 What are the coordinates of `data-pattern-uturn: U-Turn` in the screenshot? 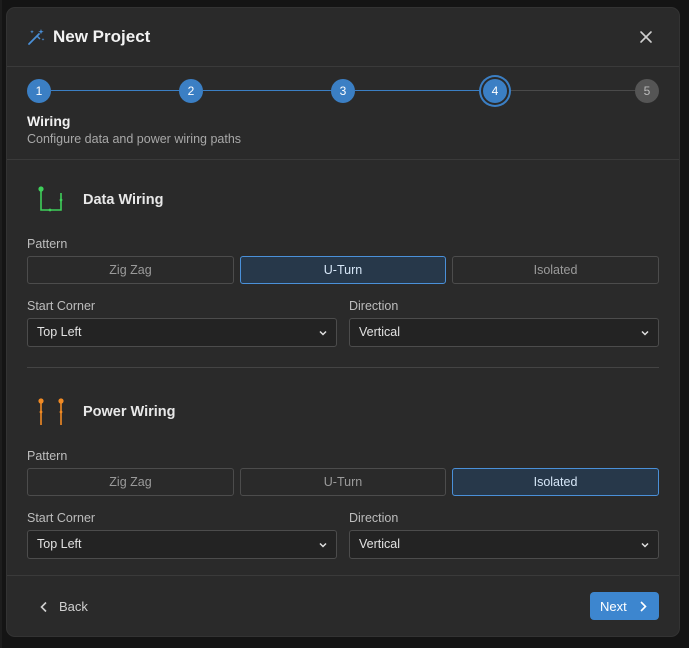 It's located at (343, 270).